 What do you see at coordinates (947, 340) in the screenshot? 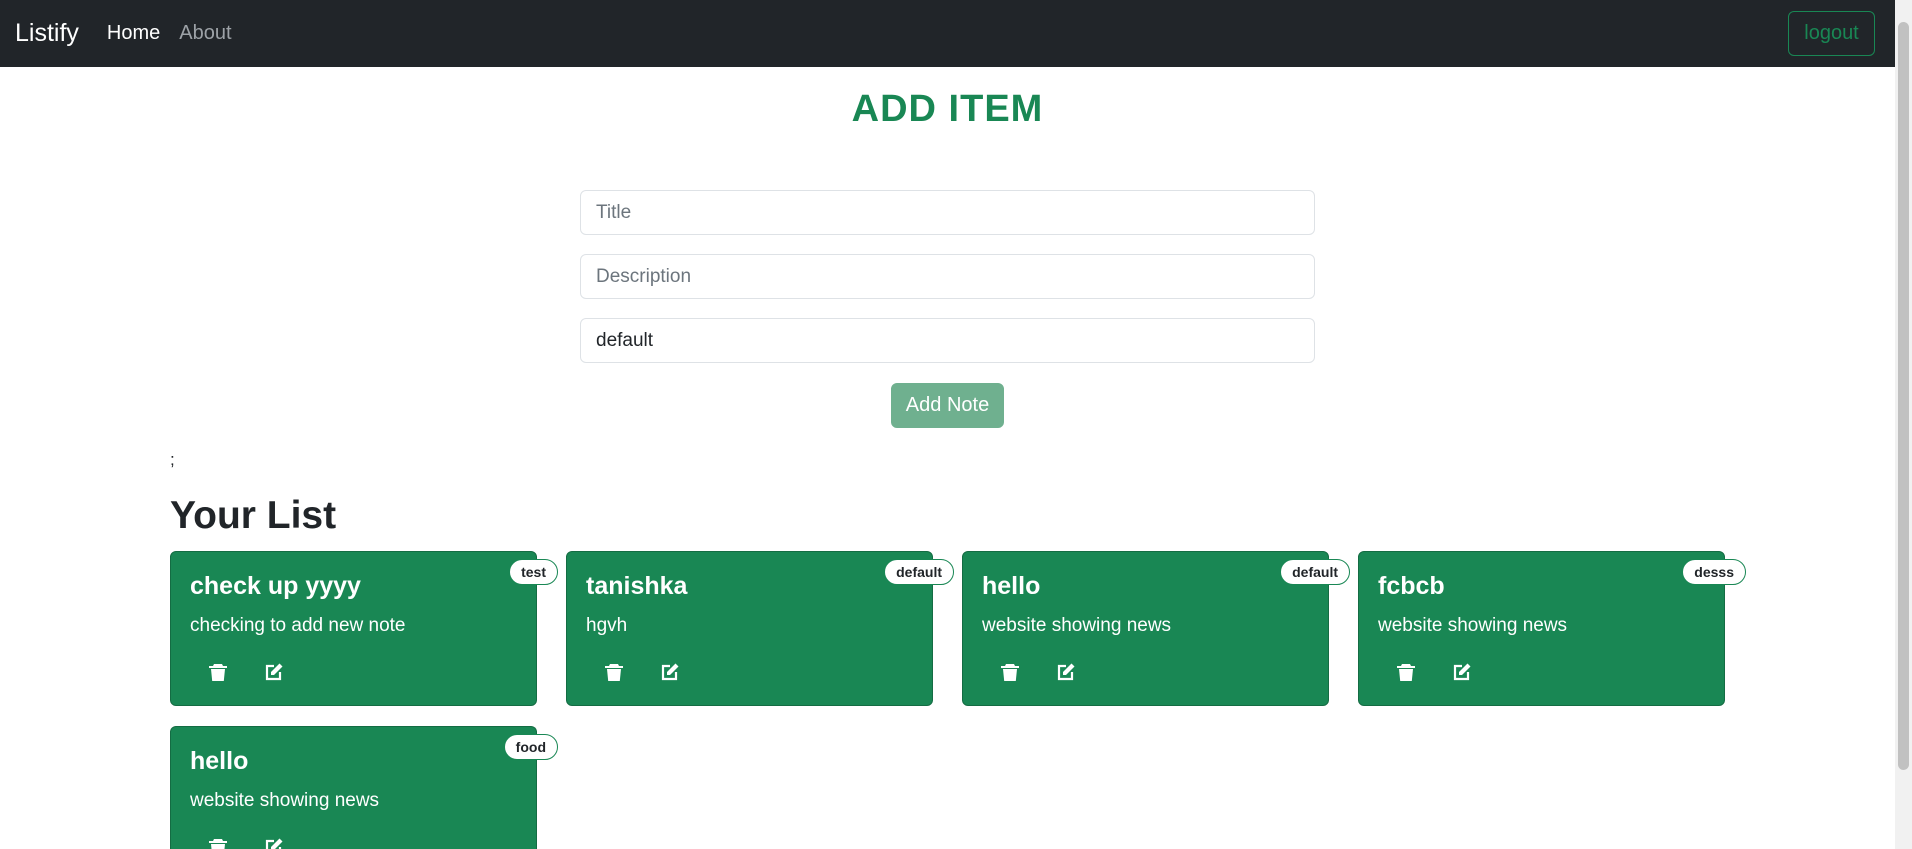
I see `tag-input` at bounding box center [947, 340].